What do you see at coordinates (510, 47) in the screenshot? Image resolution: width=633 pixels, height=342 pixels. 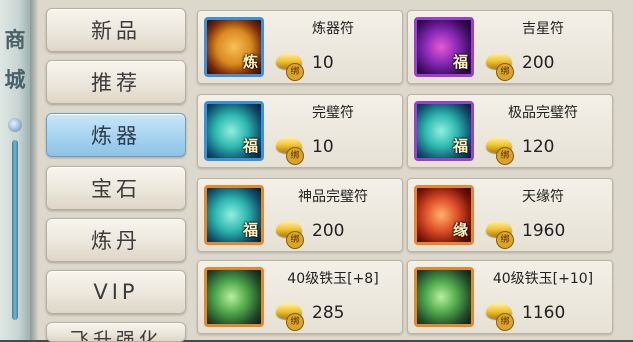 I see `item-card: 福 吉星符 绑 200` at bounding box center [510, 47].